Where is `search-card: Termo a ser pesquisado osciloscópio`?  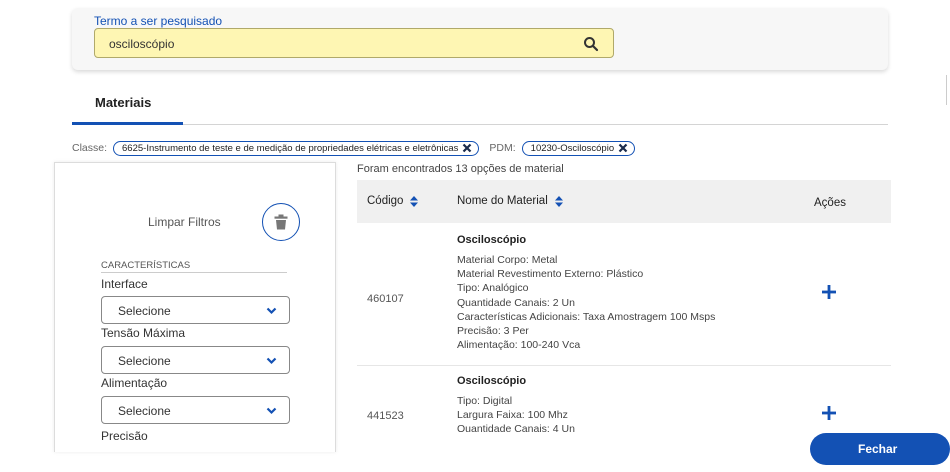
search-card: Termo a ser pesquisado osciloscópio is located at coordinates (480, 39).